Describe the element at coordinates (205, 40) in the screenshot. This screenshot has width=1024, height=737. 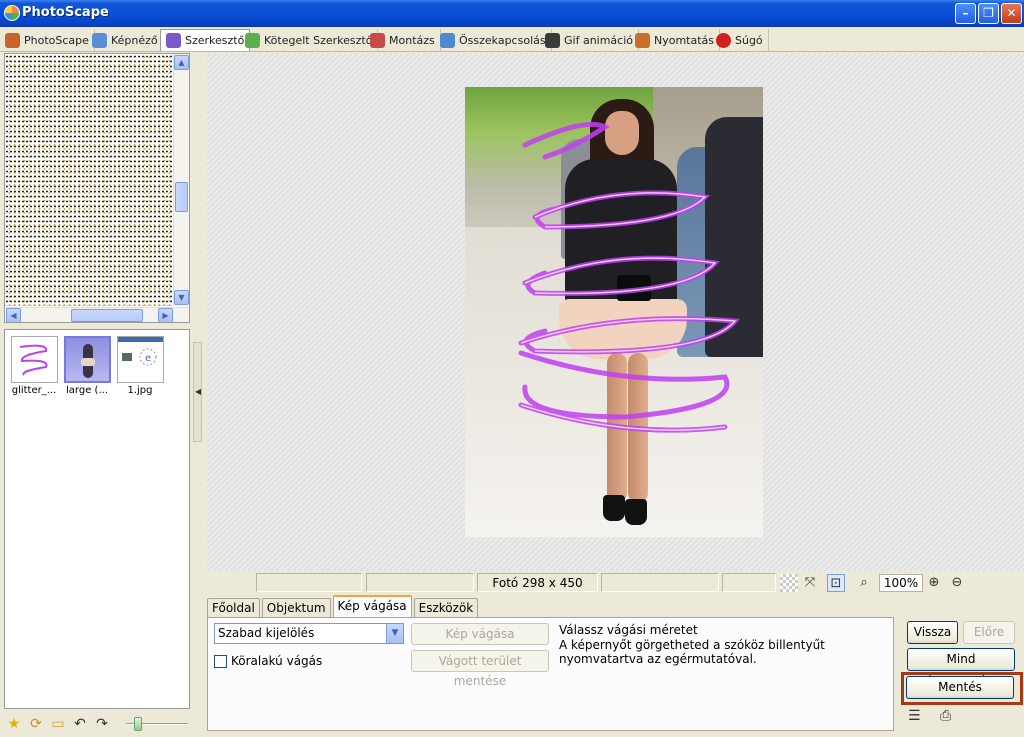
I see `tab-editor: Szerkesztő` at that location.